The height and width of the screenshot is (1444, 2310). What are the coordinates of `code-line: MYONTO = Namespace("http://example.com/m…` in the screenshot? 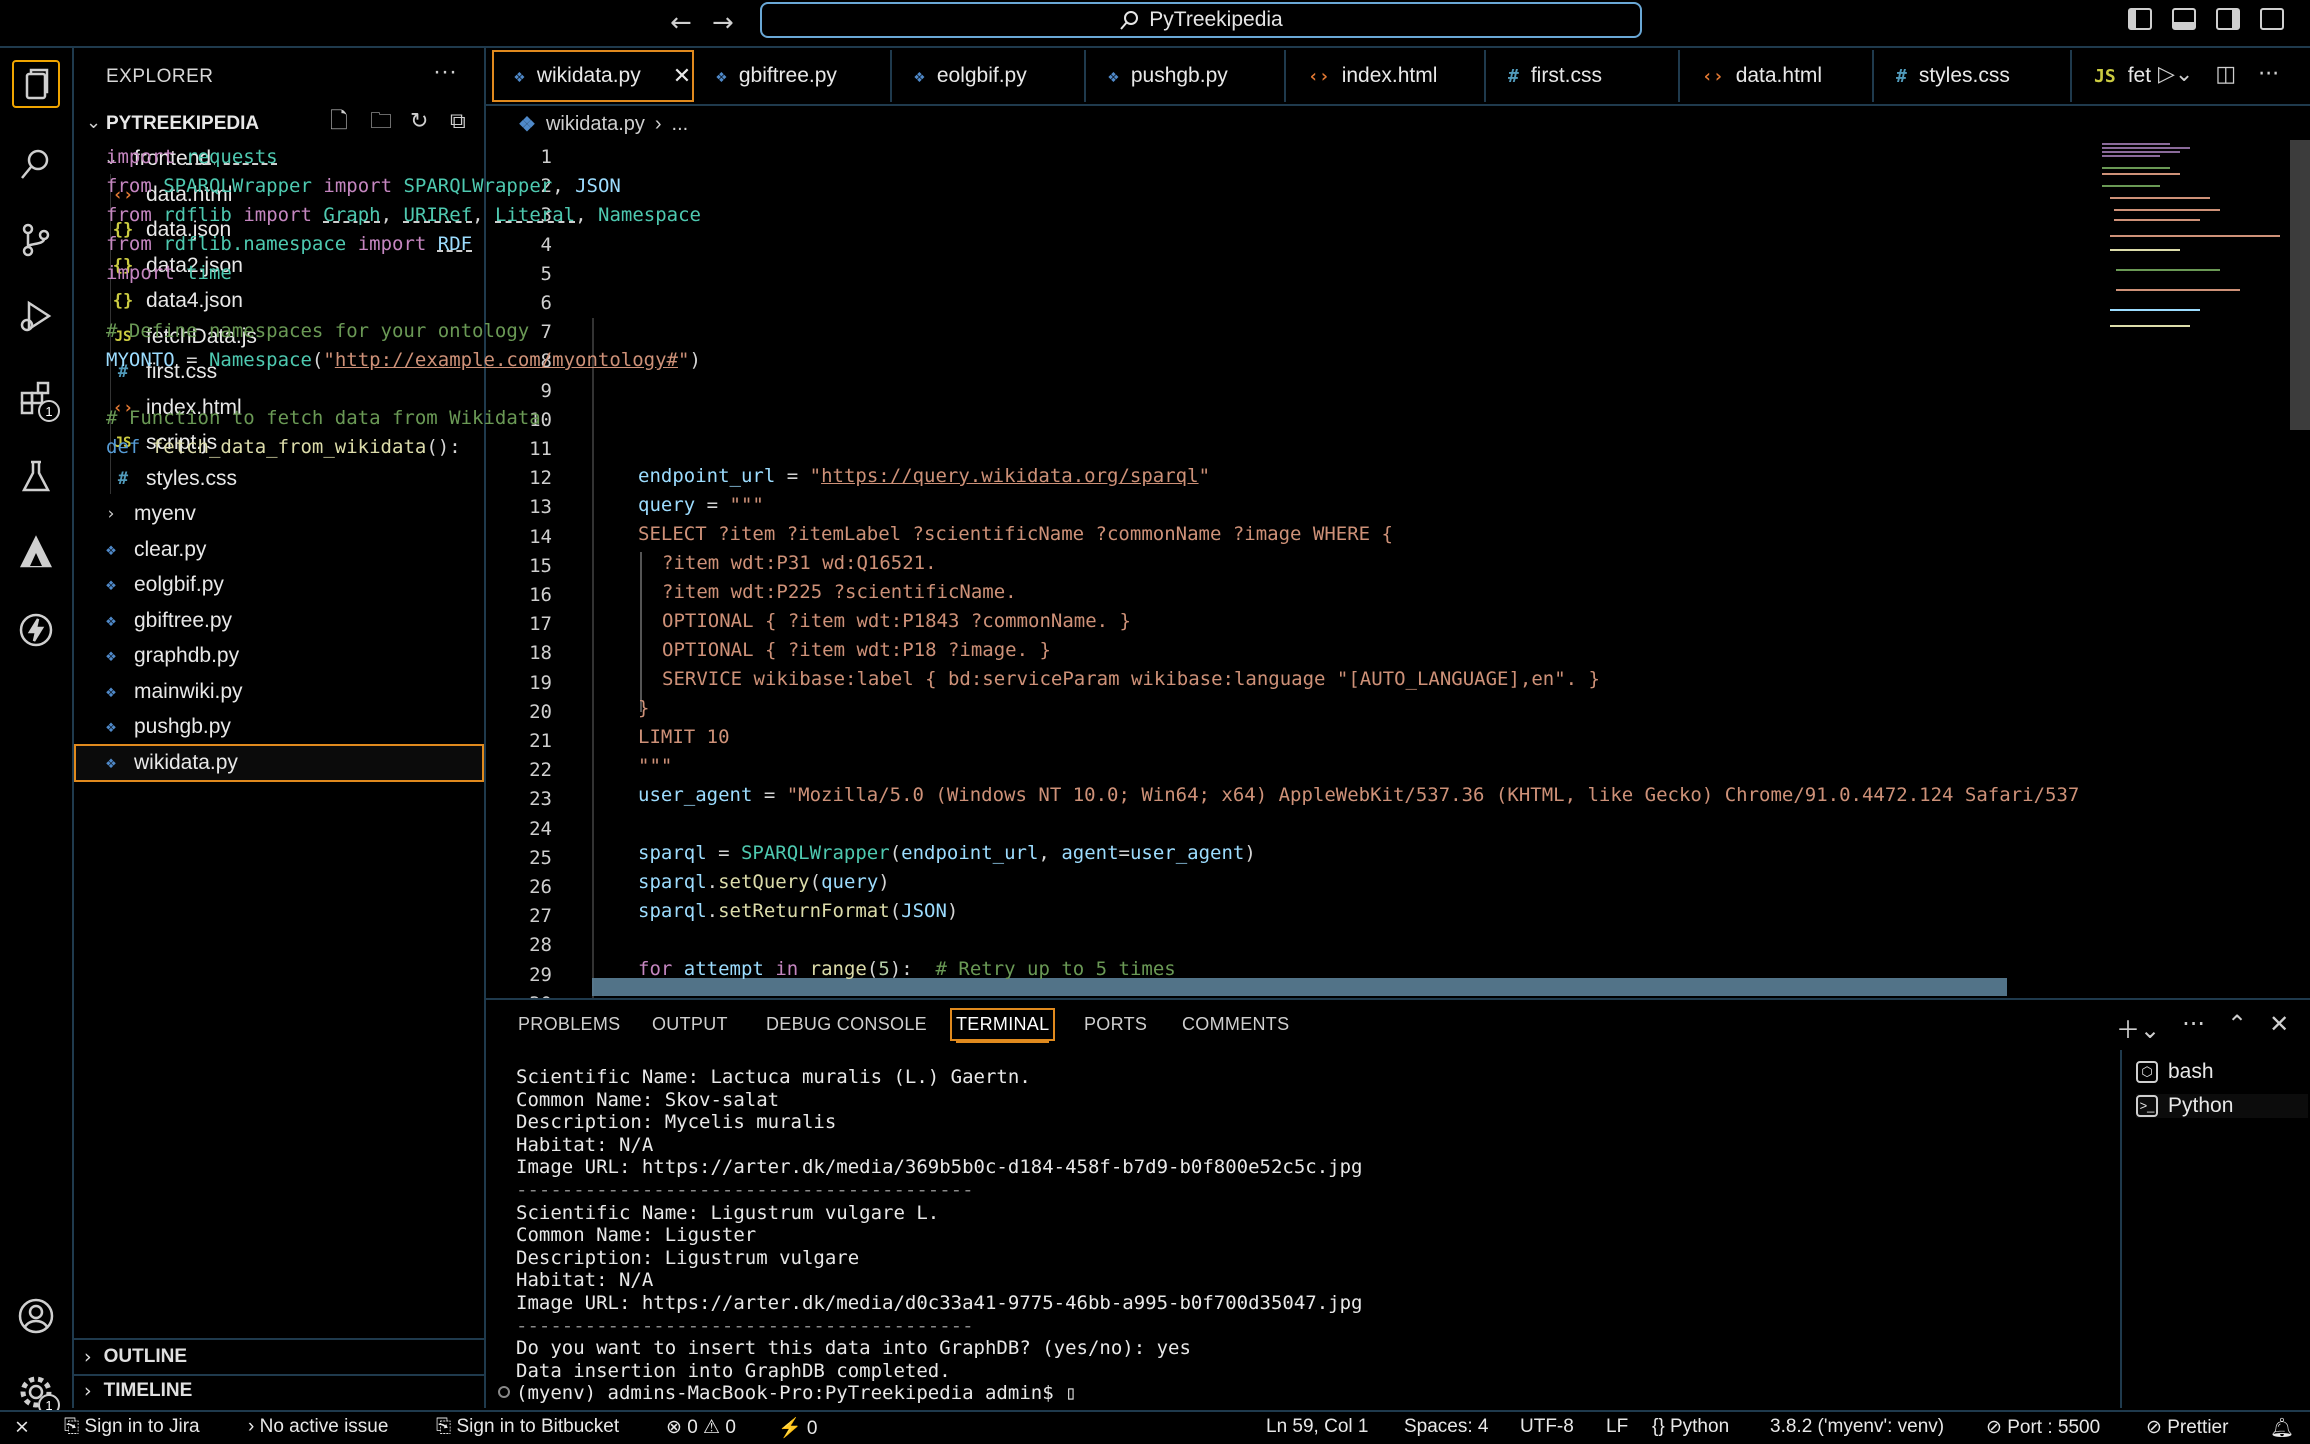 It's located at (403, 360).